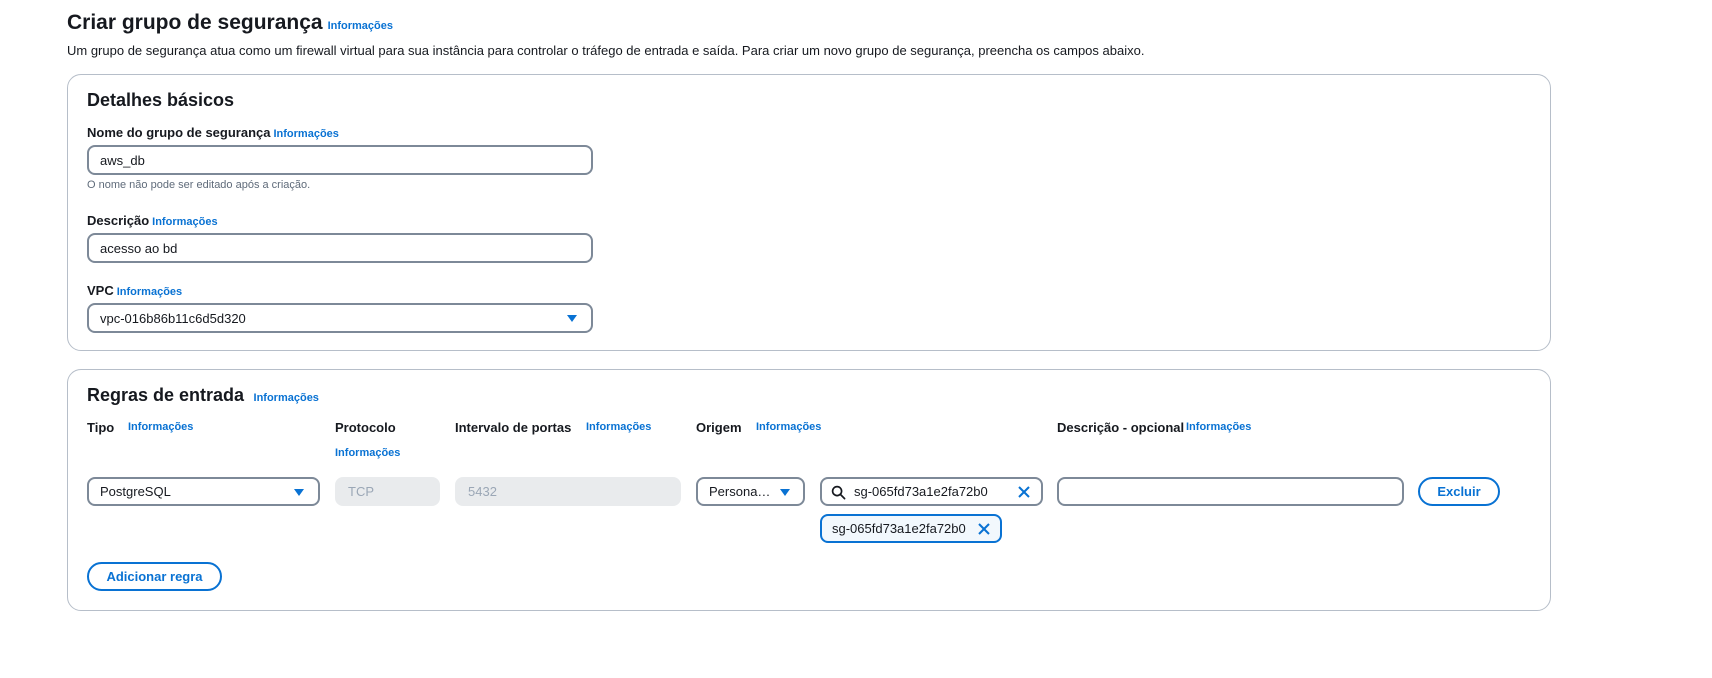 The image size is (1712, 678). Describe the element at coordinates (101, 427) in the screenshot. I see `col-tipo: Tipo` at that location.